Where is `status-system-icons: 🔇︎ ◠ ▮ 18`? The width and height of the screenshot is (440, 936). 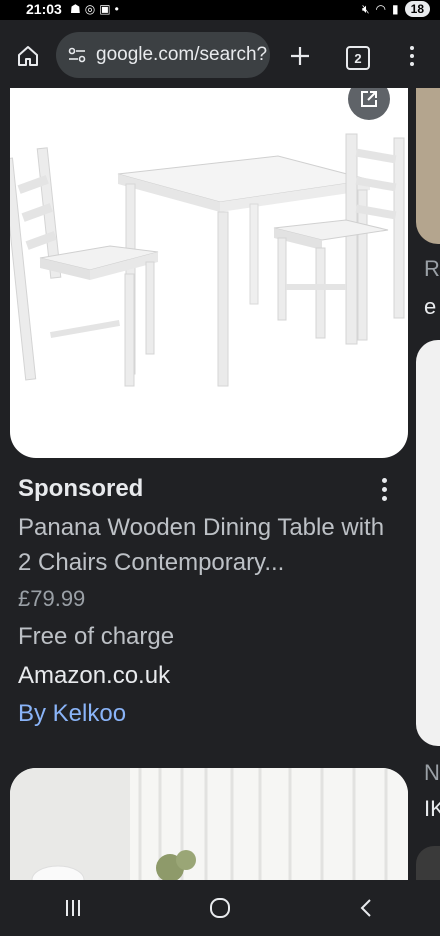 status-system-icons: 🔇︎ ◠ ▮ 18 is located at coordinates (396, 9).